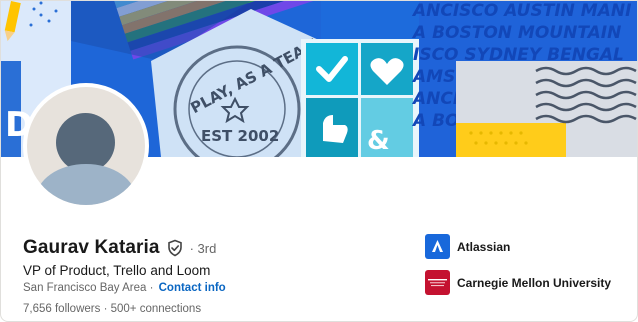 This screenshot has width=638, height=322. Describe the element at coordinates (91, 247) in the screenshot. I see `profile-name: Gaurav Kataria` at that location.